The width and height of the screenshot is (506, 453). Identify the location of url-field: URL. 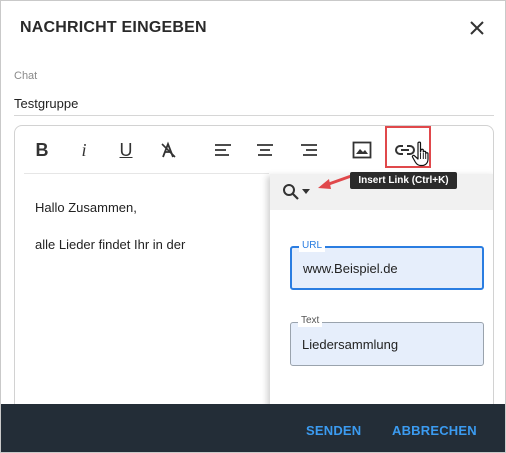
(387, 265).